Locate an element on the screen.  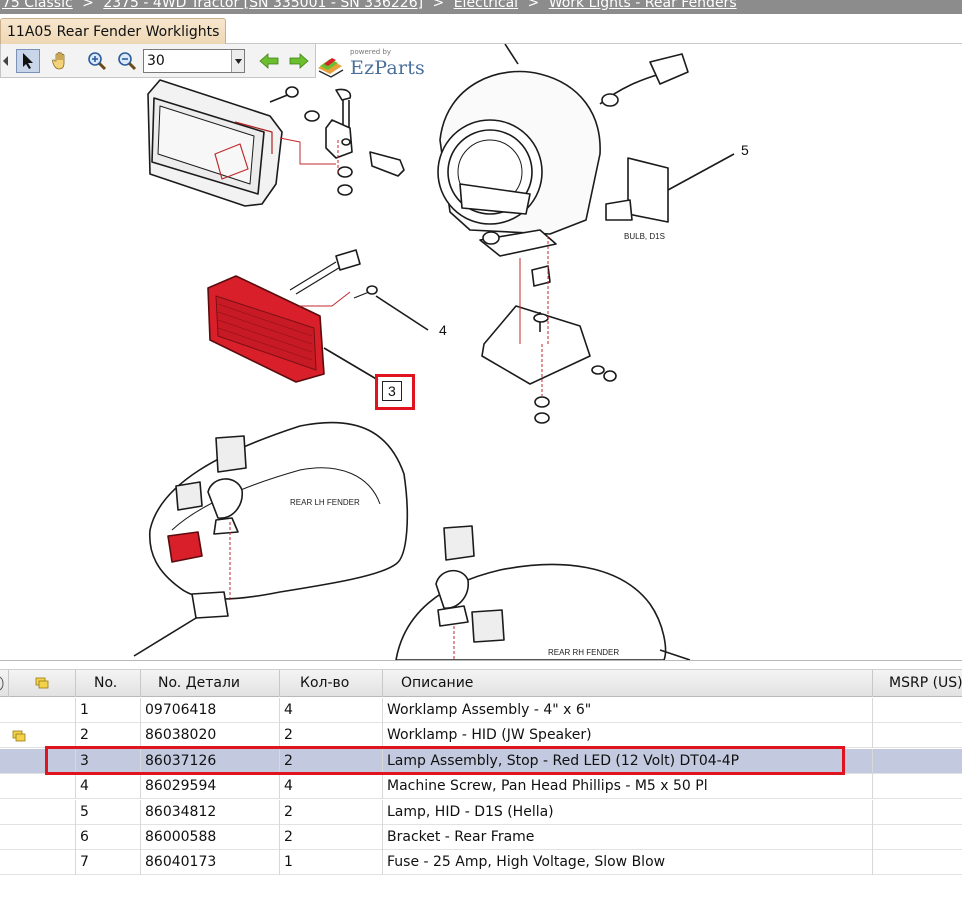
label-rear-rh-fender: REAR RH FENDER is located at coordinates (584, 652).